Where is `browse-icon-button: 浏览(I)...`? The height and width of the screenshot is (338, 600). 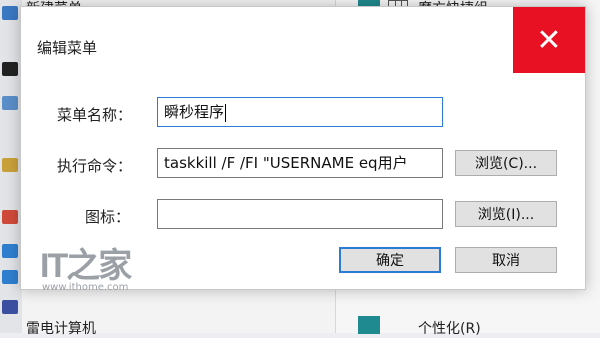 browse-icon-button: 浏览(I)... is located at coordinates (506, 214).